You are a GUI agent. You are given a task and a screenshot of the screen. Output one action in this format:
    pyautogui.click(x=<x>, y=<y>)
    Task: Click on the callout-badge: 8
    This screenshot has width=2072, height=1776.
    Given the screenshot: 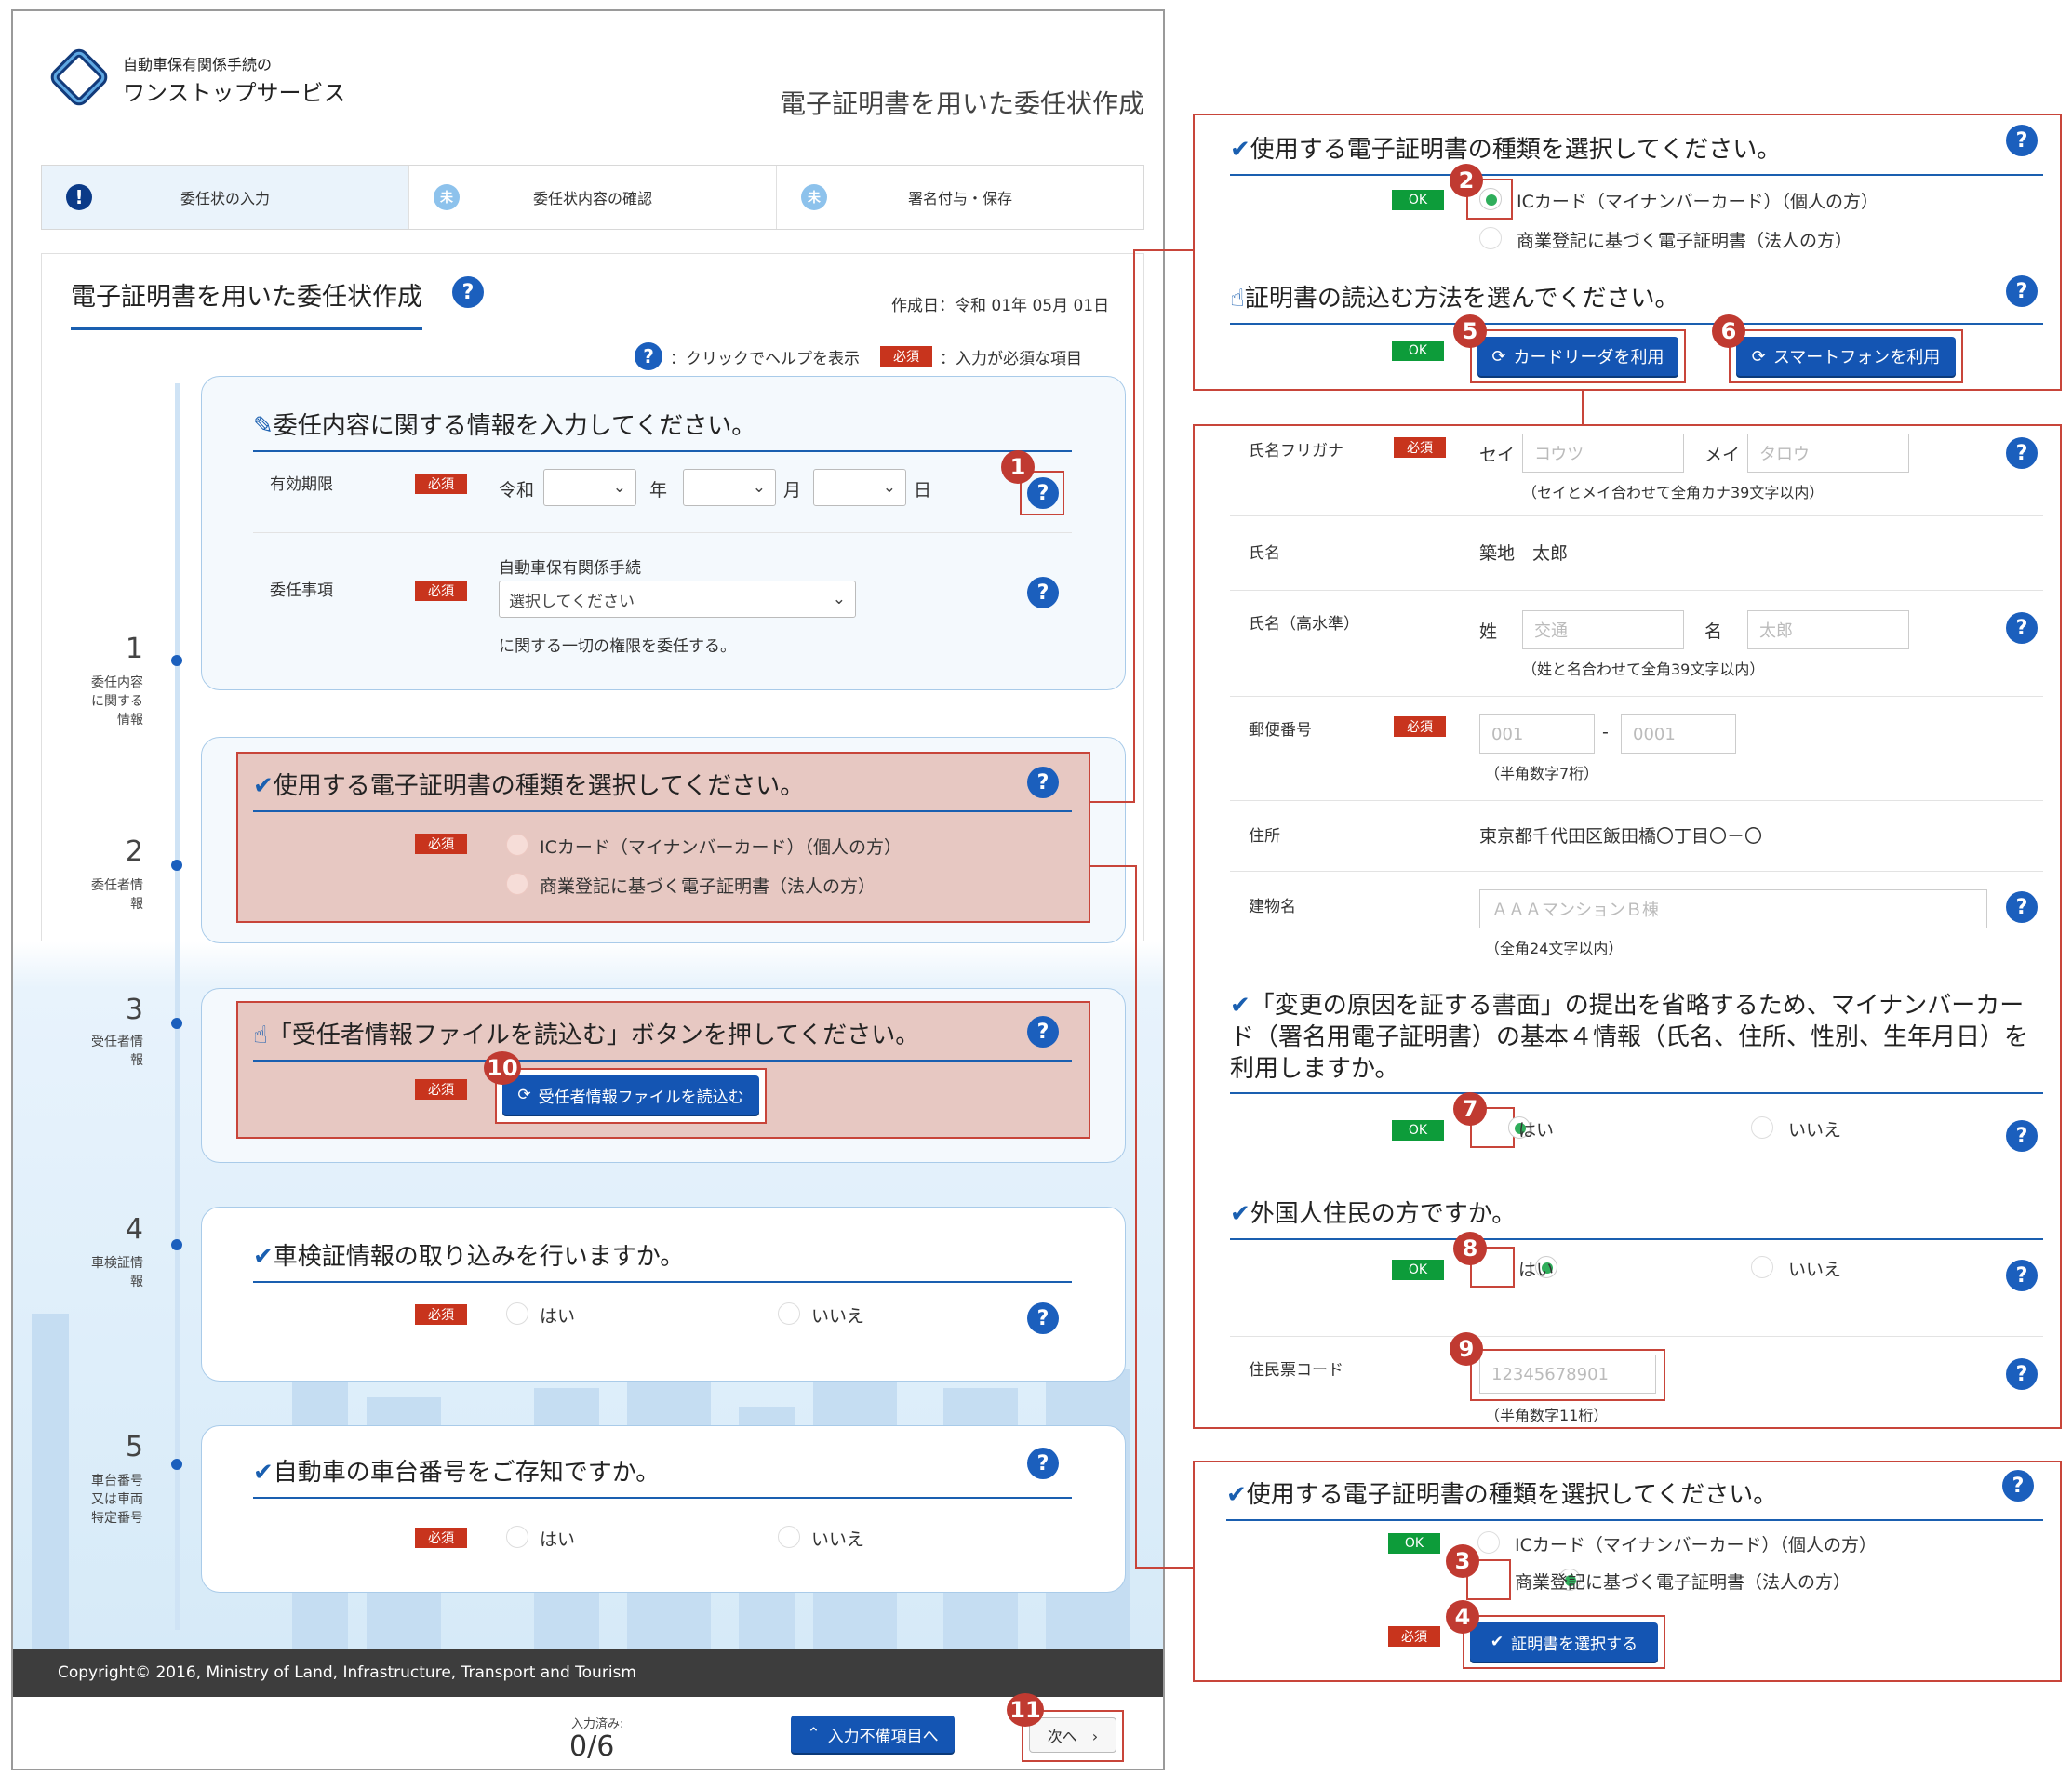 What is the action you would take?
    pyautogui.click(x=1470, y=1248)
    